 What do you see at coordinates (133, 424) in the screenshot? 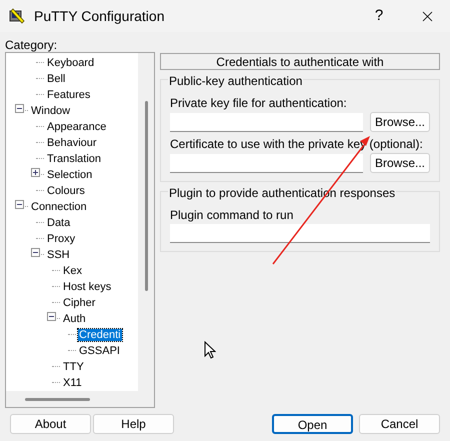
I see `dialog-button: Help` at bounding box center [133, 424].